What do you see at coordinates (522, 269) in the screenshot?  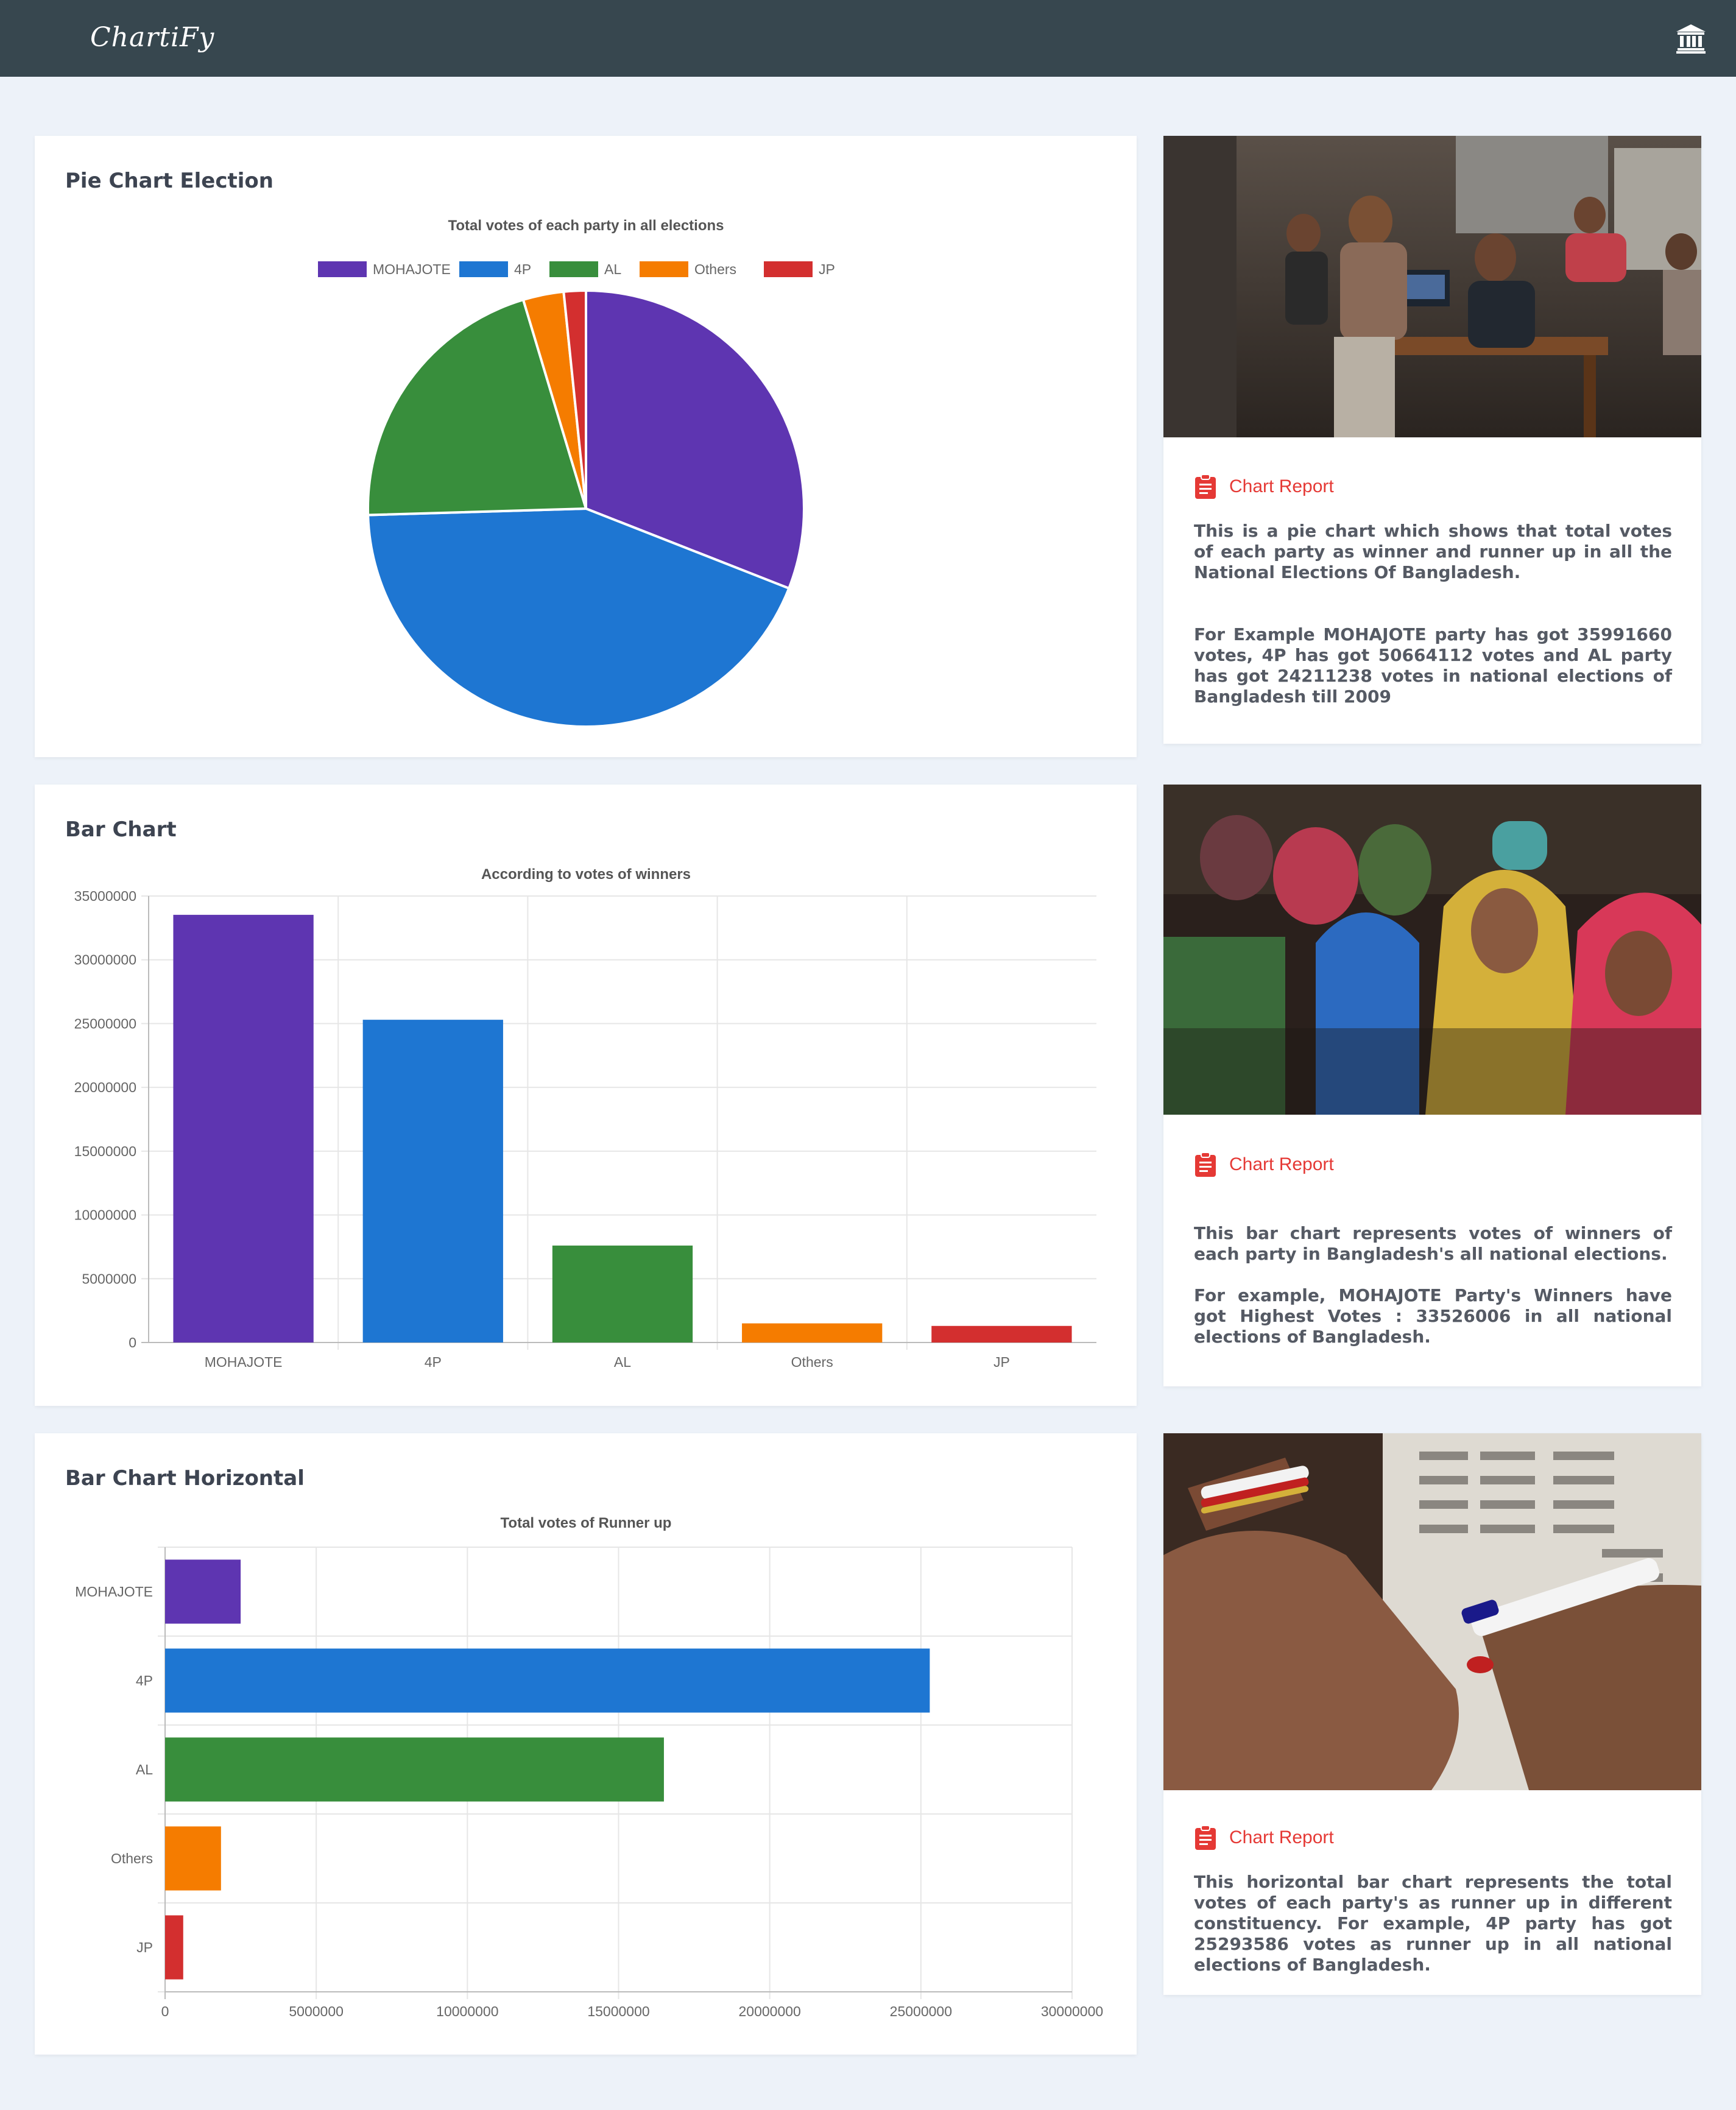 I see `legend-label-4p: 4P` at bounding box center [522, 269].